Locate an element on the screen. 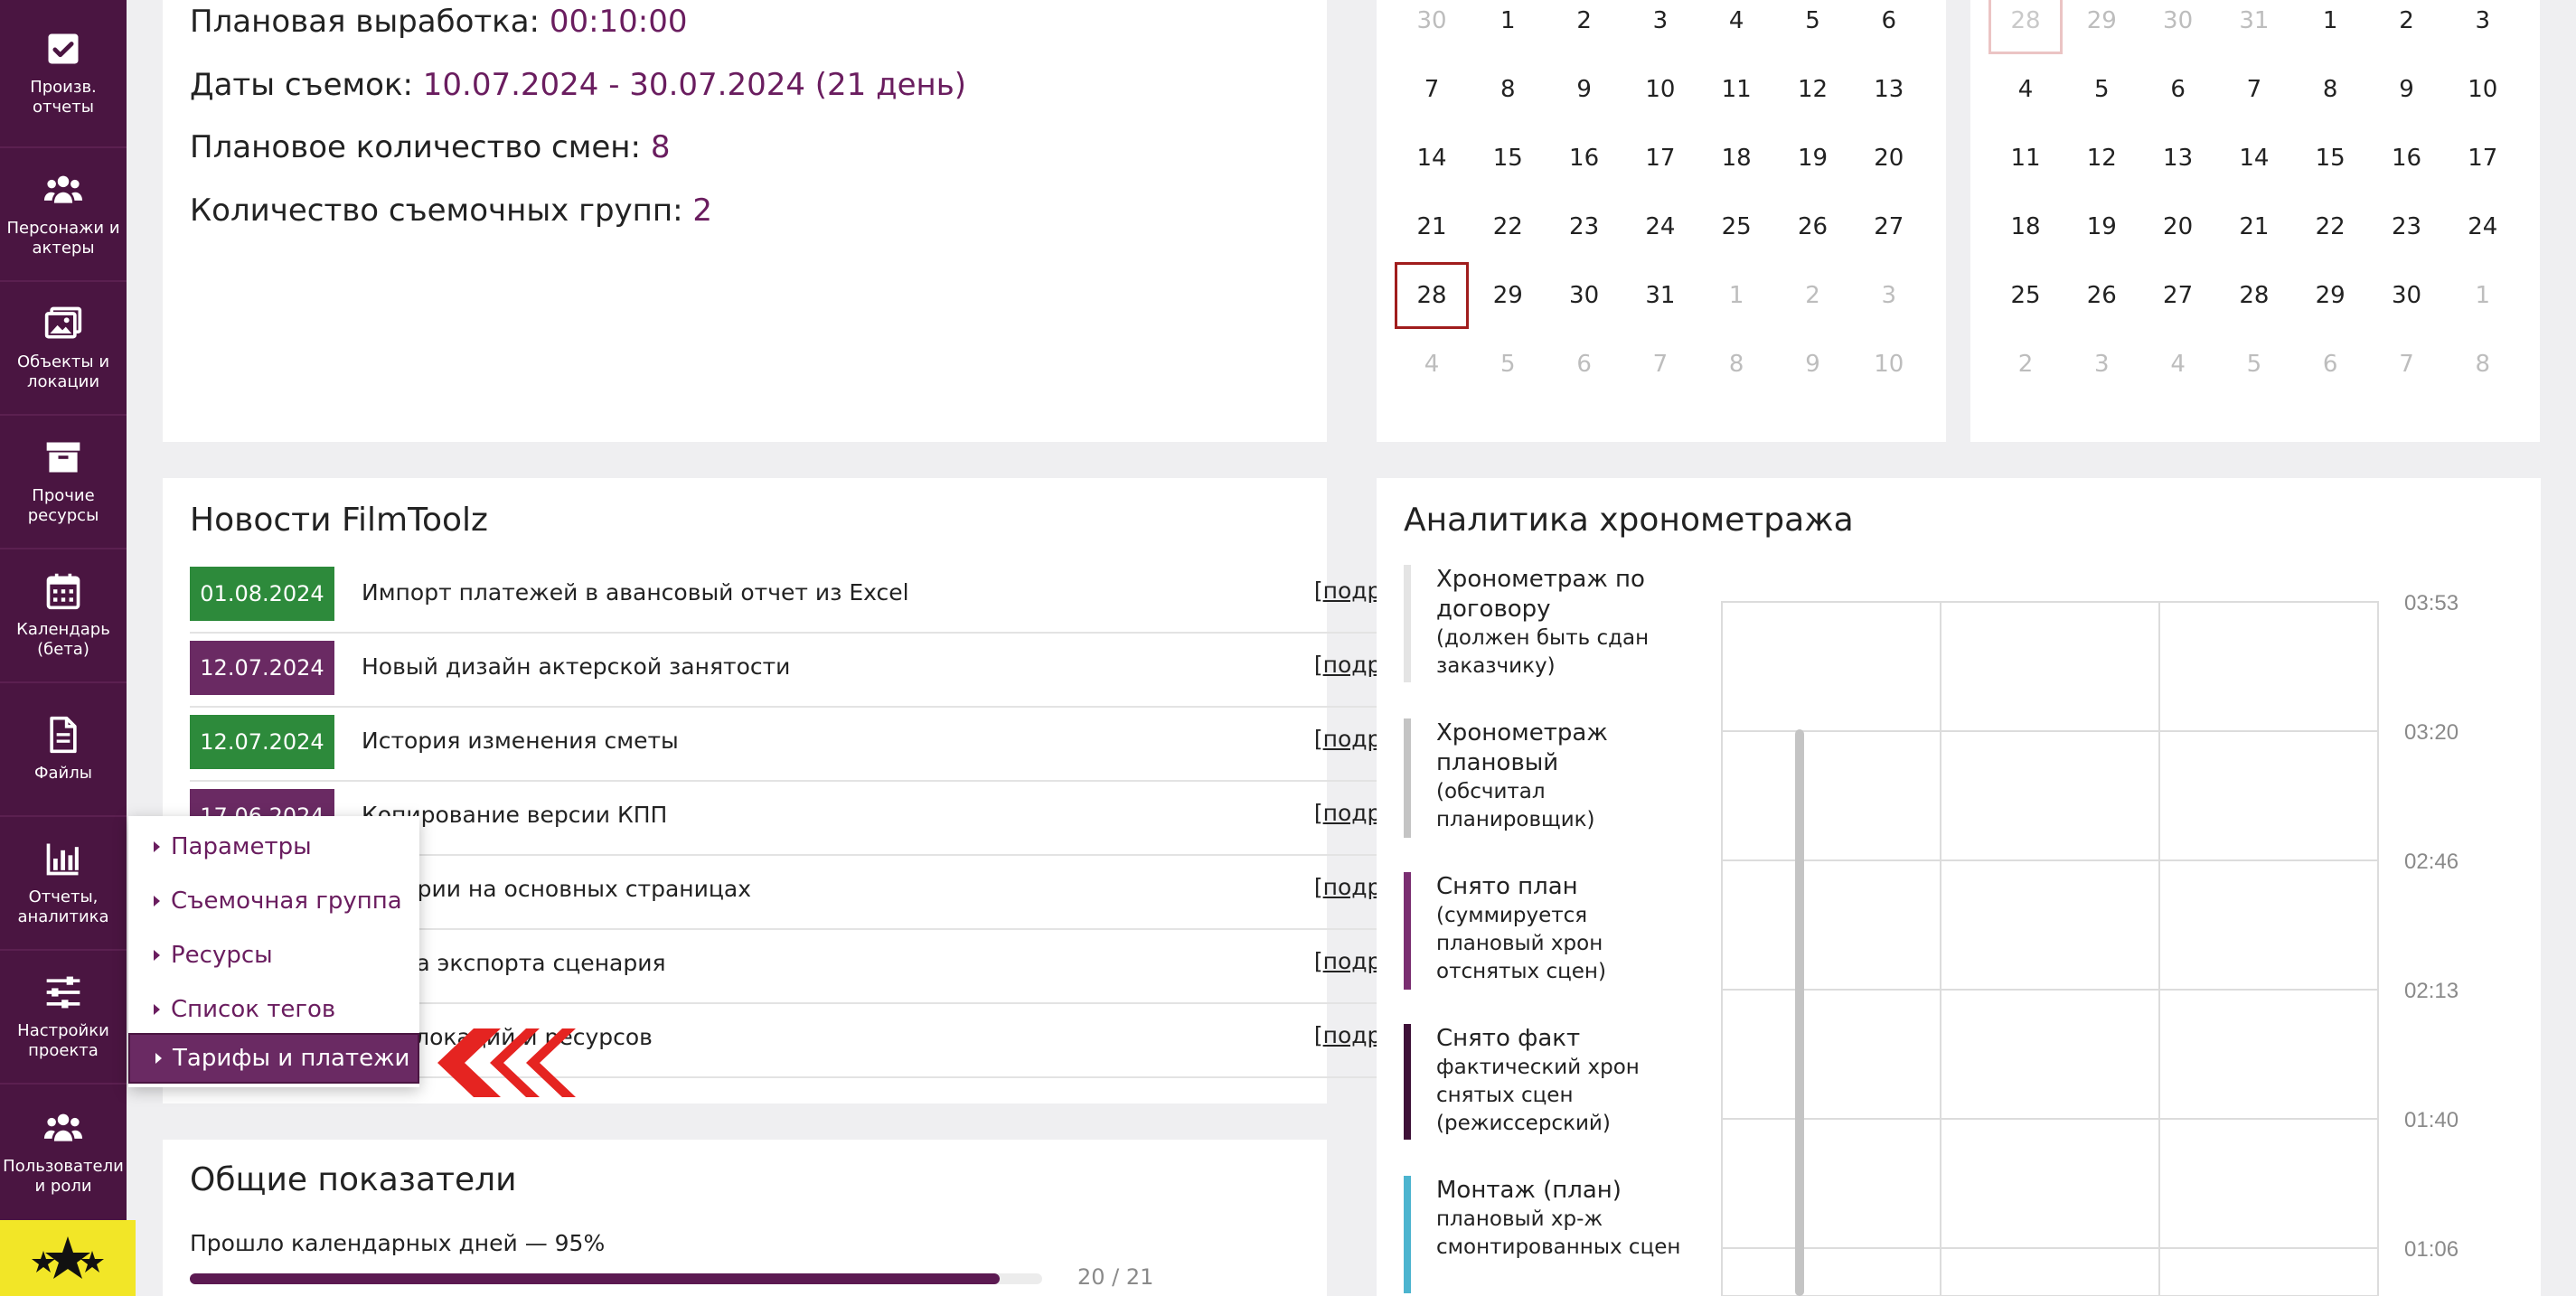  sidebar-item-users-roles: Пользователи и роли is located at coordinates (63, 1152).